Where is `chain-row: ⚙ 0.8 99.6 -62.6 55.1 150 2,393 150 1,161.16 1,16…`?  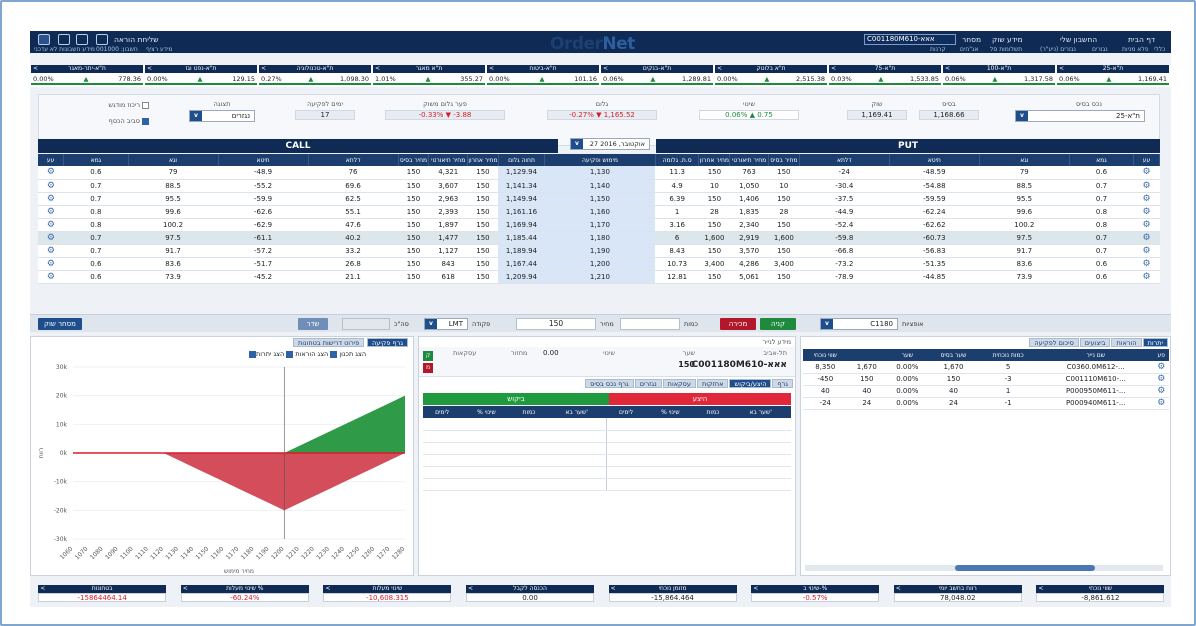
chain-row: ⚙ 0.8 99.6 -62.6 55.1 150 2,393 150 1,161.16 1,16… is located at coordinates (599, 212).